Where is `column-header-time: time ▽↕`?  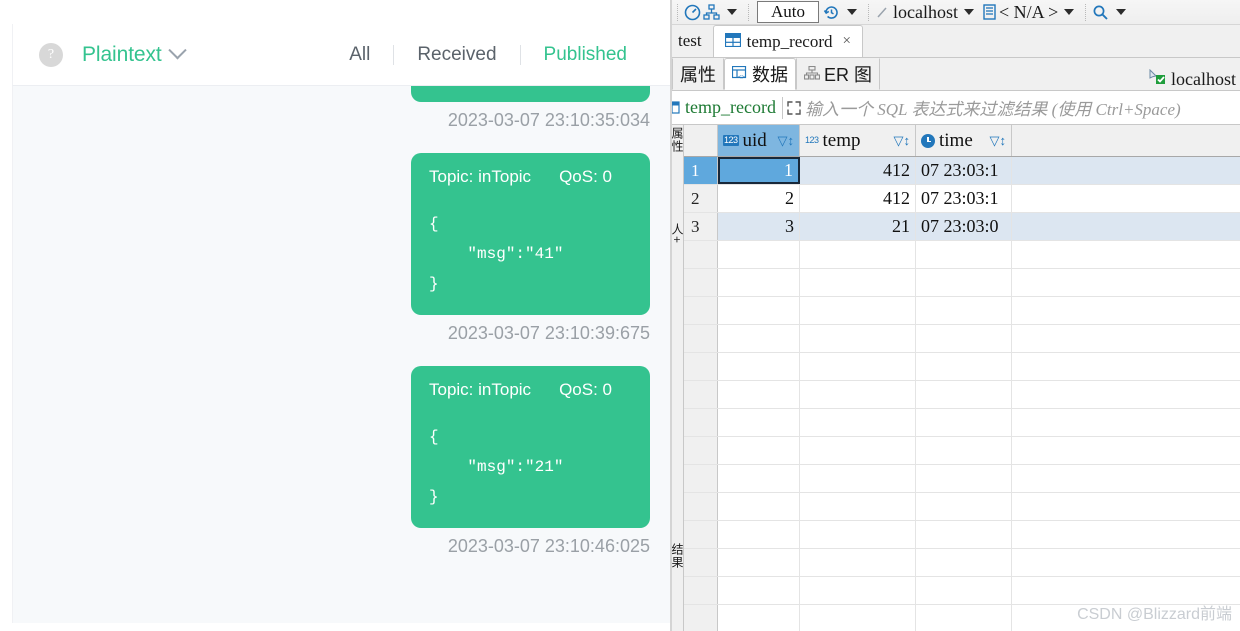
column-header-time: time ▽↕ is located at coordinates (964, 140).